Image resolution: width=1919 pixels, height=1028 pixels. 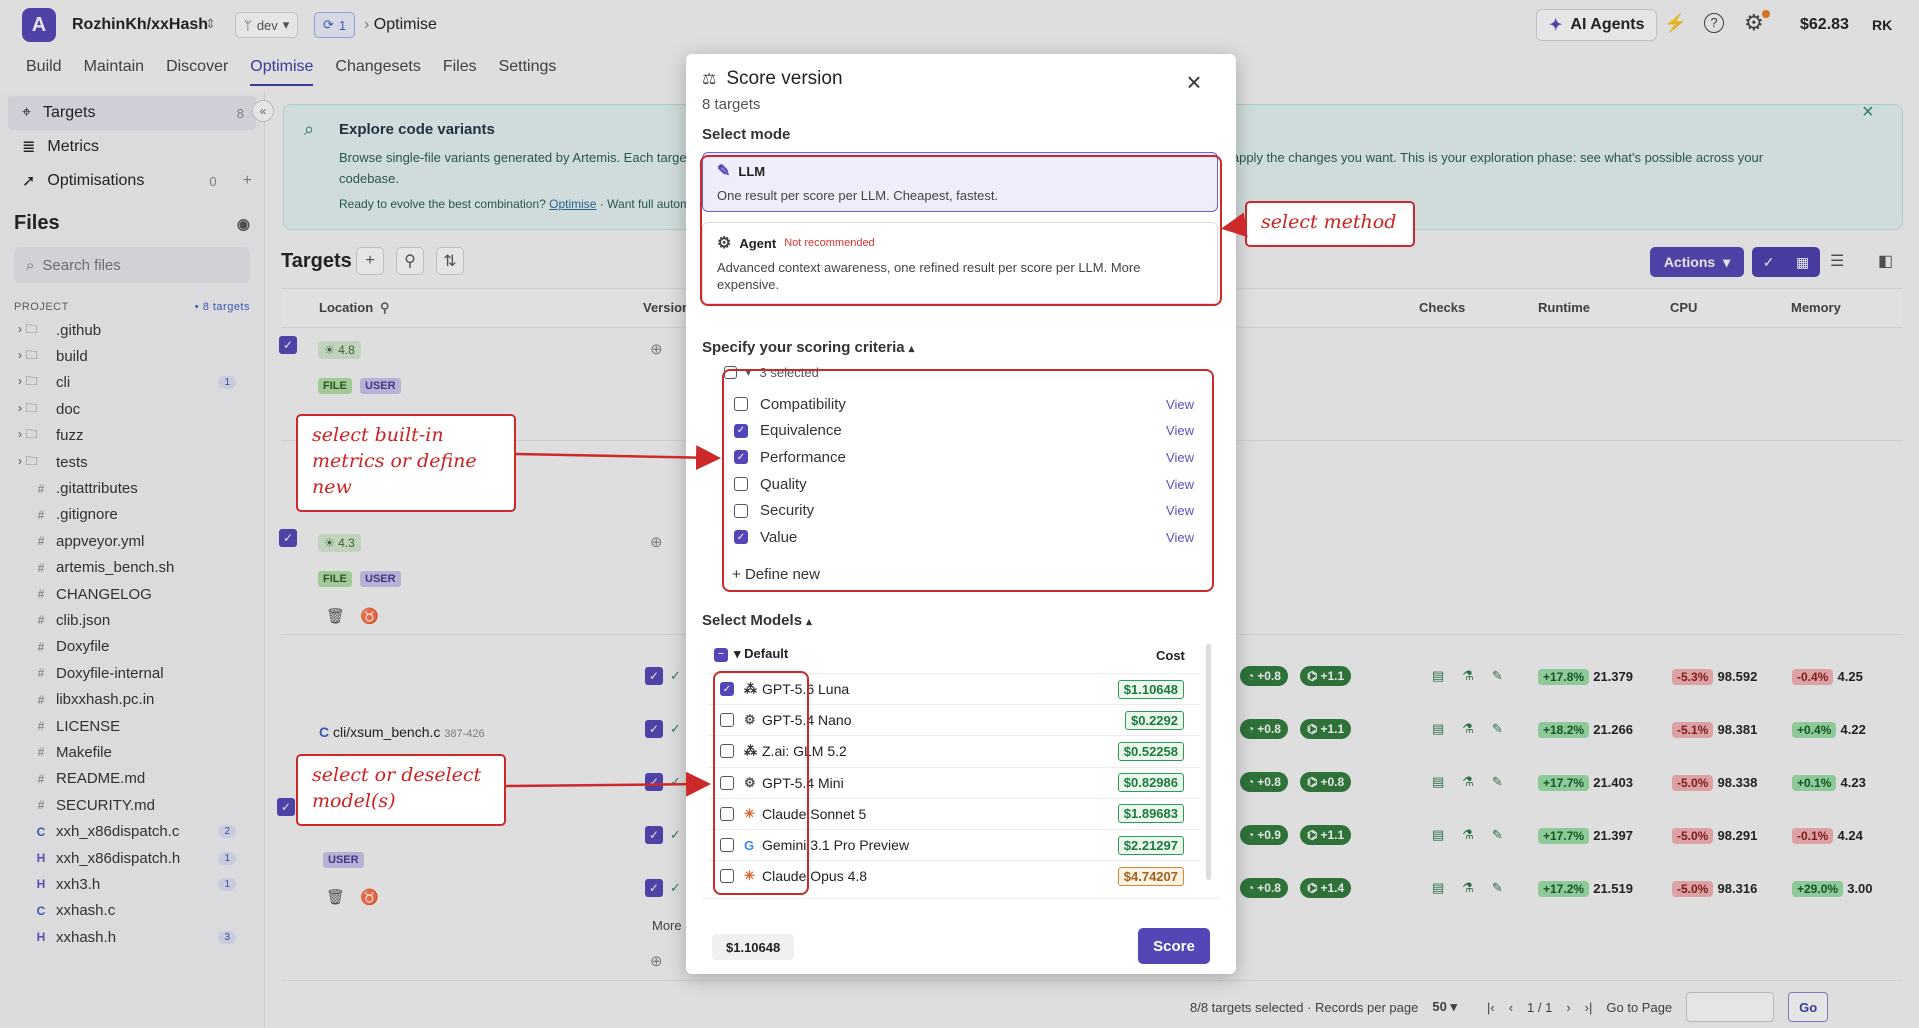 What do you see at coordinates (608, 784) in the screenshot?
I see `arrow-models` at bounding box center [608, 784].